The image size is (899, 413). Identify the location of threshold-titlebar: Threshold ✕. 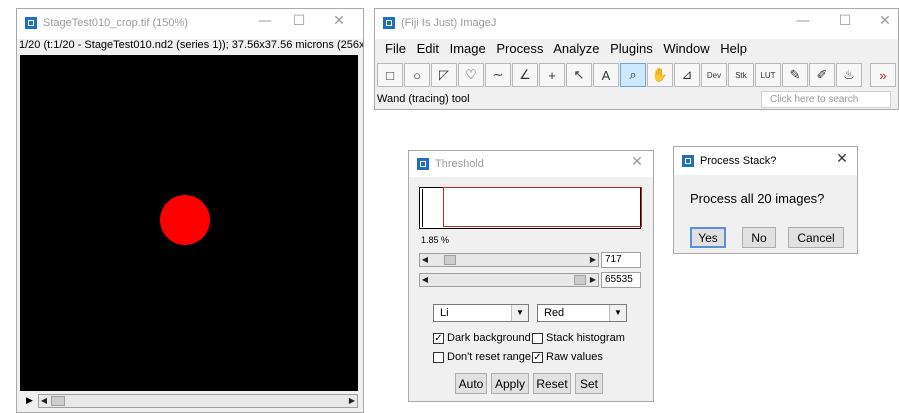
(531, 164).